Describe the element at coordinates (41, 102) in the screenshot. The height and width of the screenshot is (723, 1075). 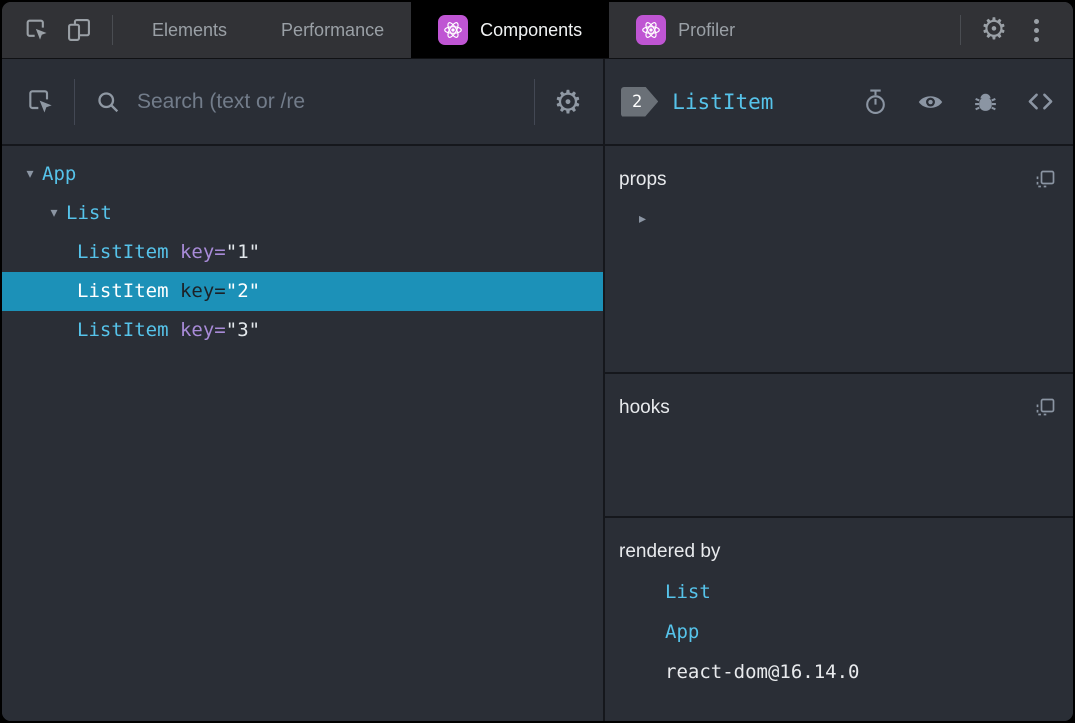
I see `select-element-icon` at that location.